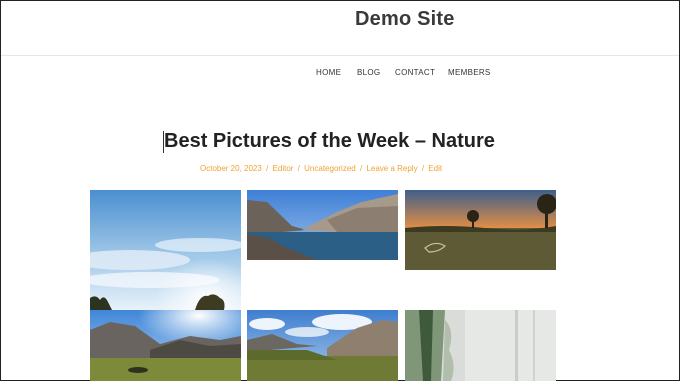 This screenshot has width=680, height=381. What do you see at coordinates (322, 345) in the screenshot?
I see `gallery-photo-valley` at bounding box center [322, 345].